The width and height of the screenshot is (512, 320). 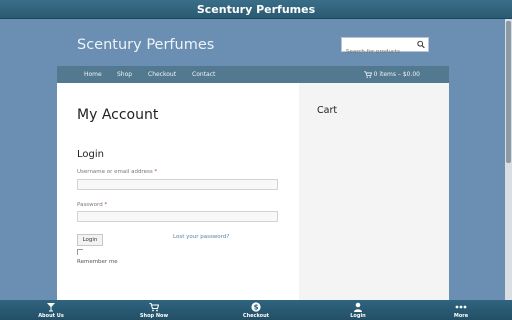 I want to click on app-title: Scentury Perfumes, so click(x=256, y=9).